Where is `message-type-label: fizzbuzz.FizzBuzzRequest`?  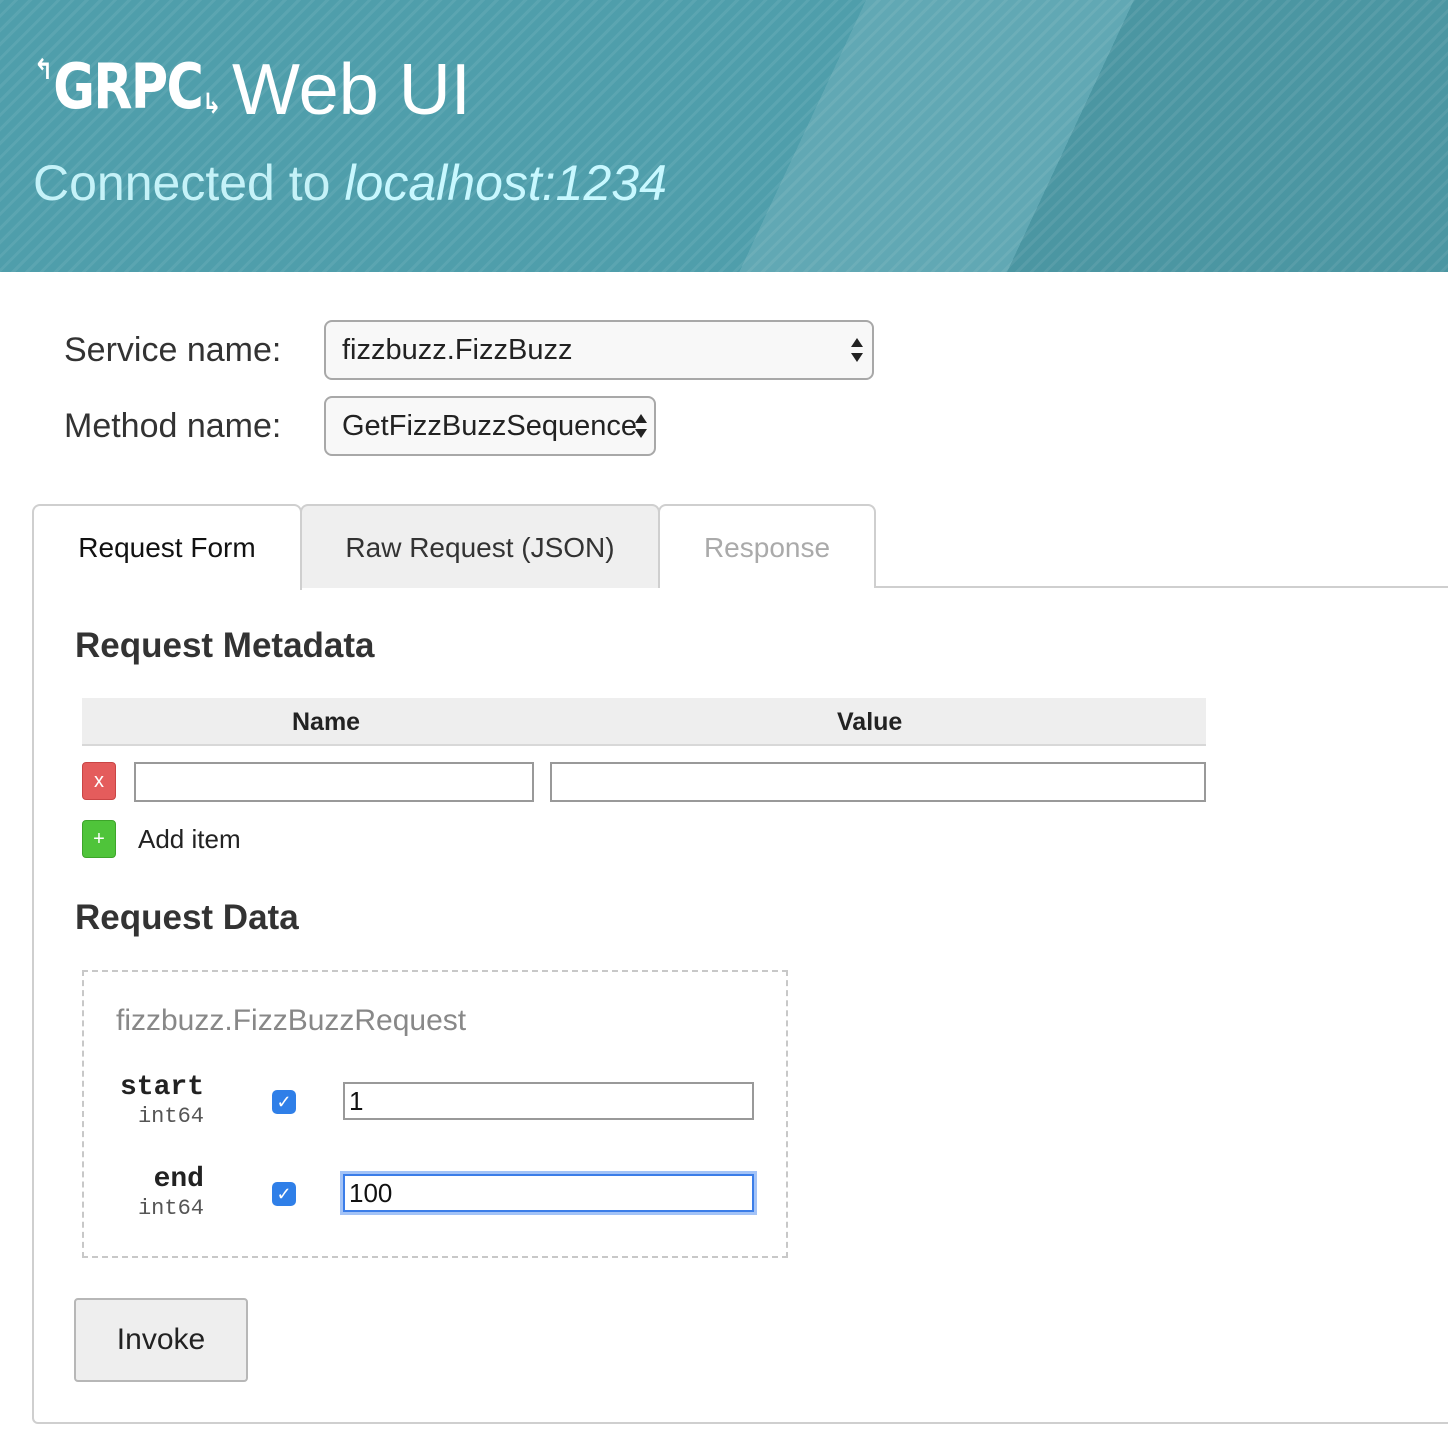 message-type-label: fizzbuzz.FizzBuzzRequest is located at coordinates (291, 1020).